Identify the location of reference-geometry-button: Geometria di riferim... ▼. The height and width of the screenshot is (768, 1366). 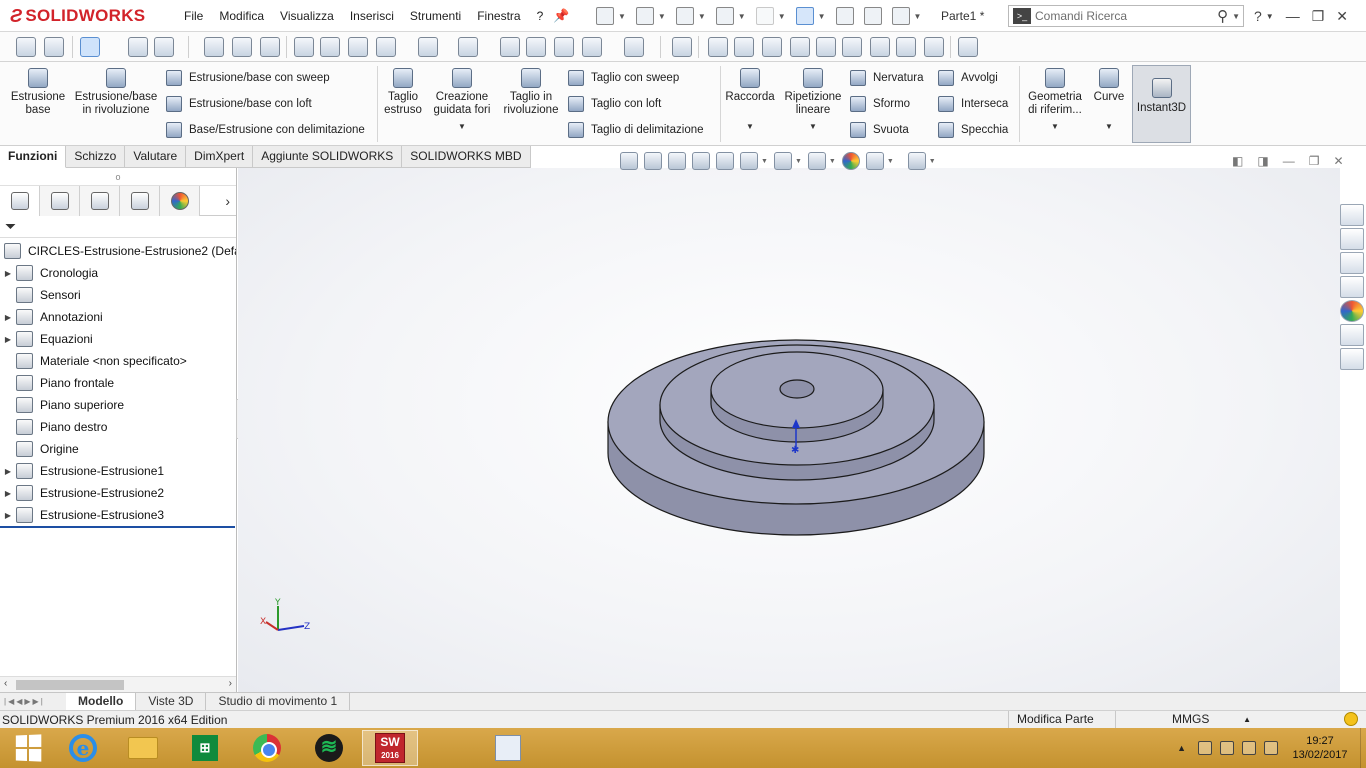
(1055, 100).